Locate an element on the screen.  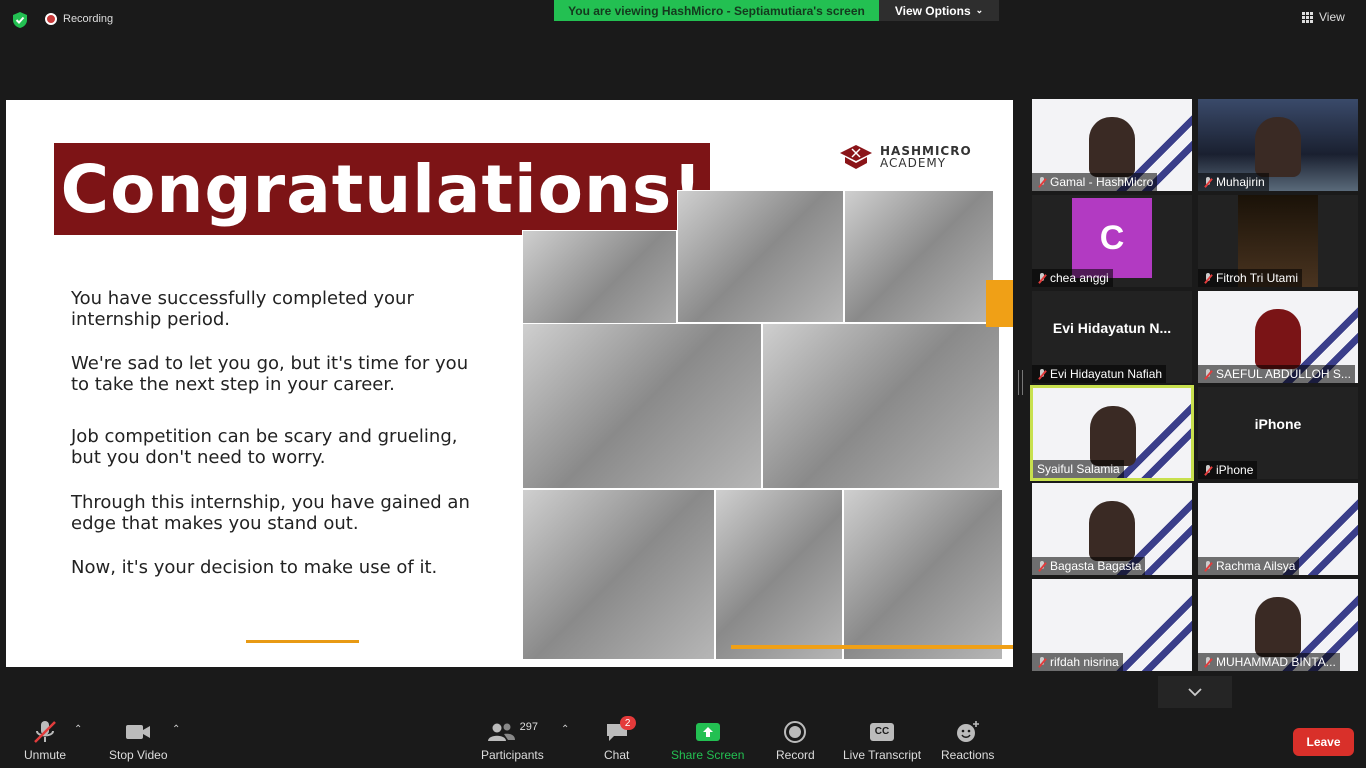
accent-tab is located at coordinates (999, 303).